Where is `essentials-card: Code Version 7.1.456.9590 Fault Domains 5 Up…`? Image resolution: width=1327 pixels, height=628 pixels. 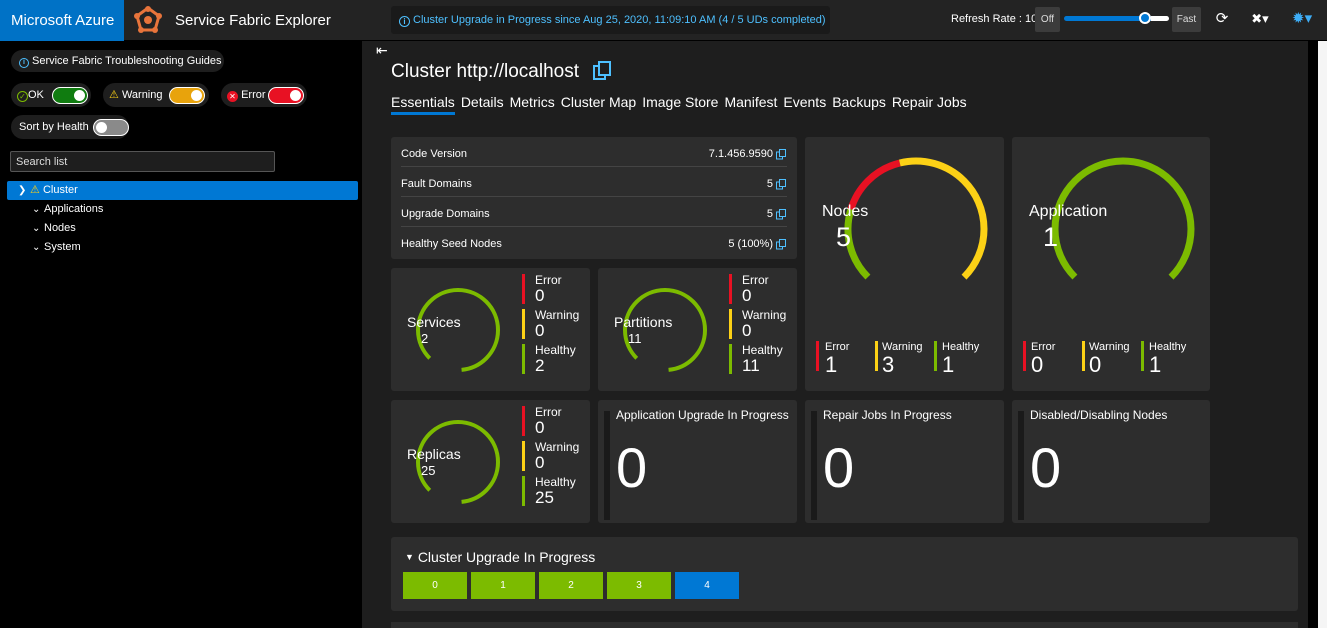 essentials-card: Code Version 7.1.456.9590 Fault Domains 5 Up… is located at coordinates (594, 198).